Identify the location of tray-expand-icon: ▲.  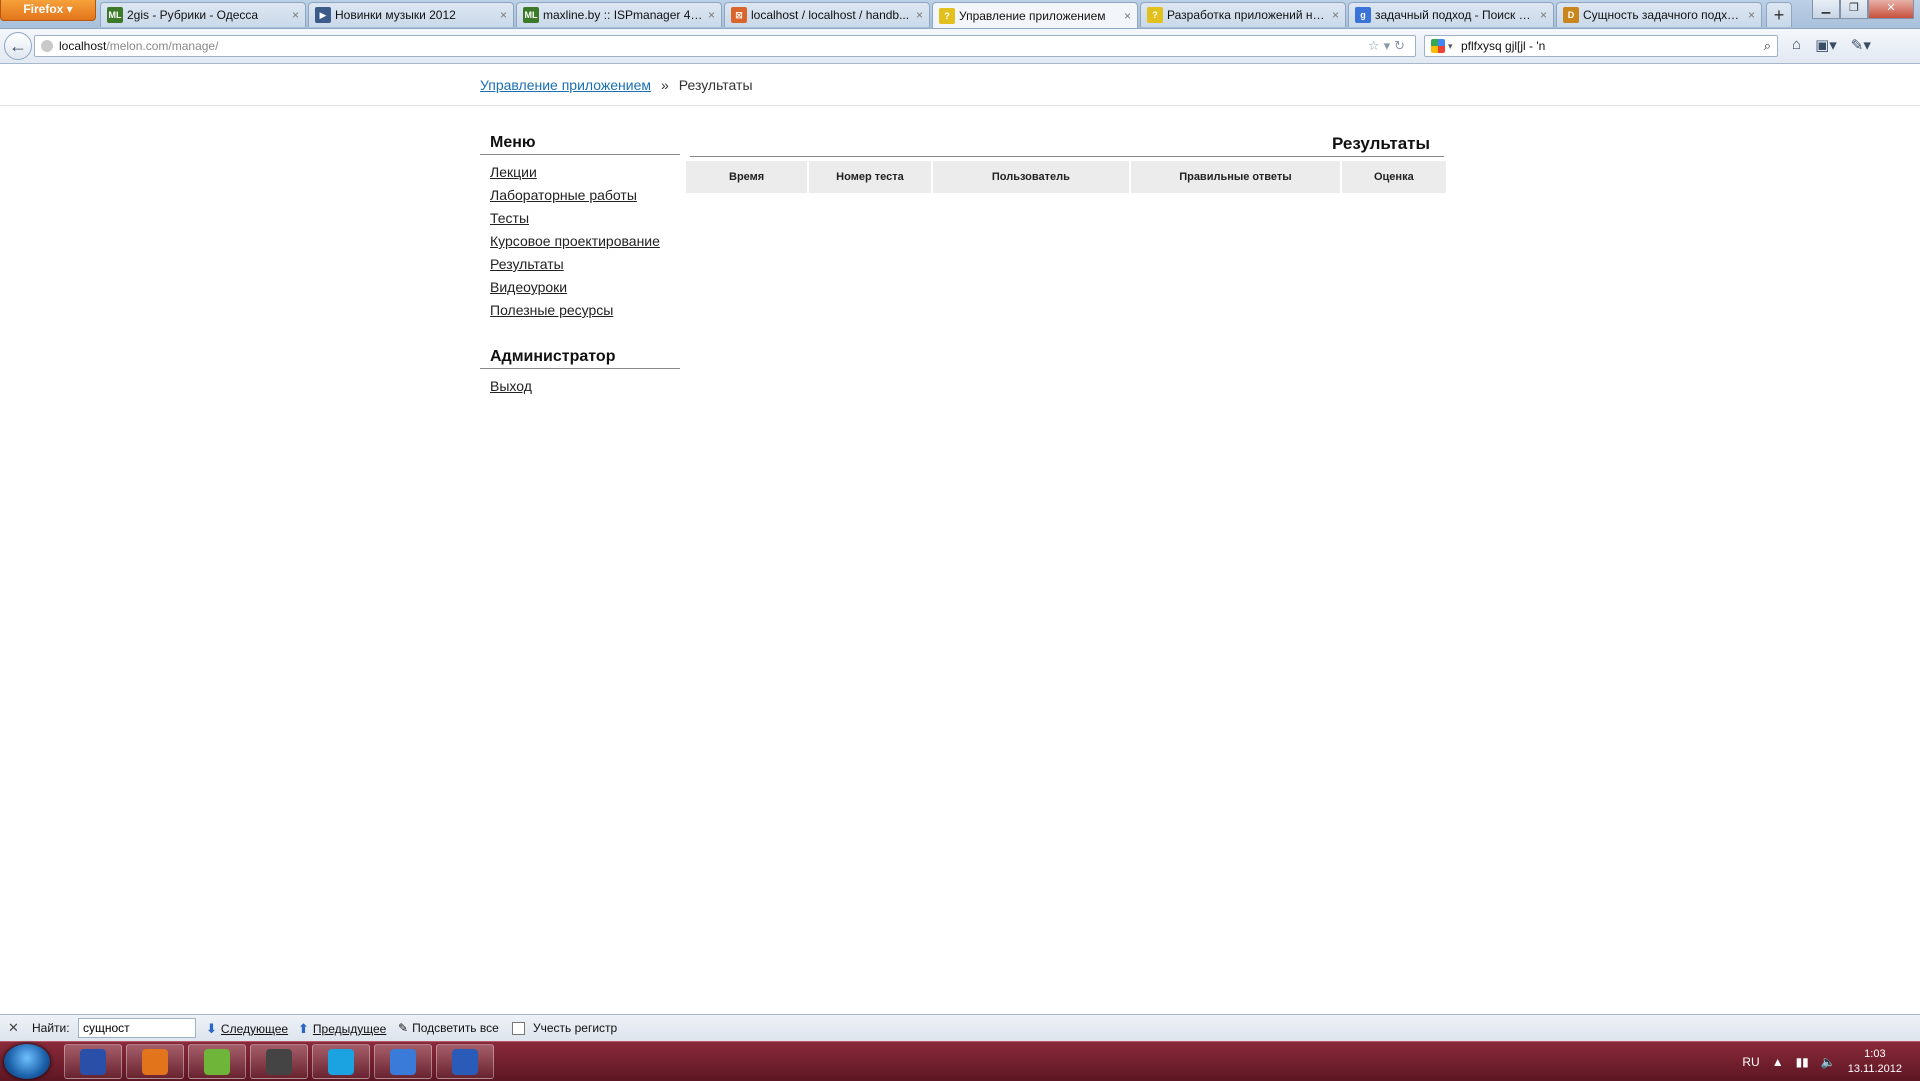
(1778, 1062).